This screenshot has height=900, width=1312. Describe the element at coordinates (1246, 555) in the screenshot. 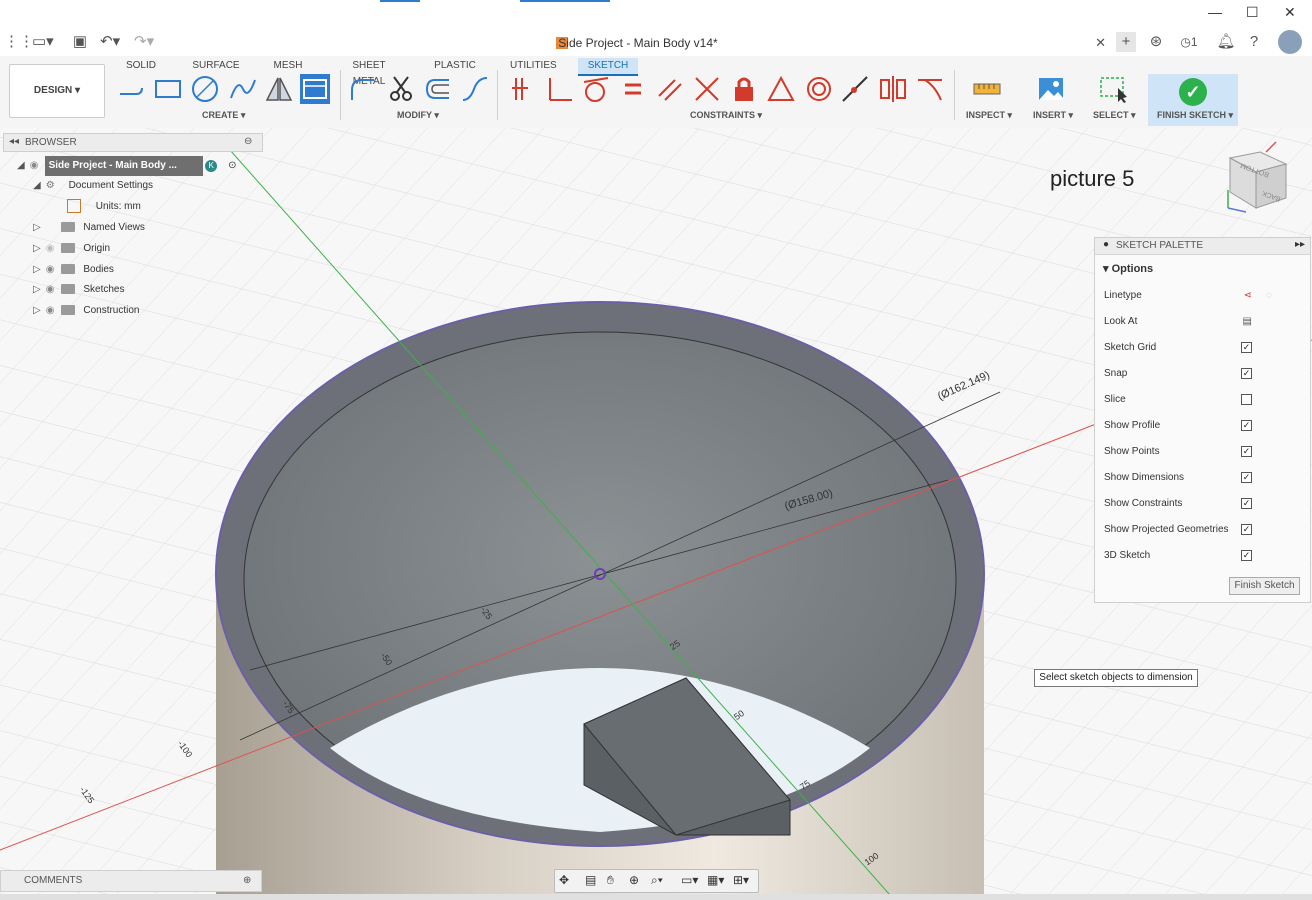

I see `3d-sketch-checkbox: ✓` at that location.